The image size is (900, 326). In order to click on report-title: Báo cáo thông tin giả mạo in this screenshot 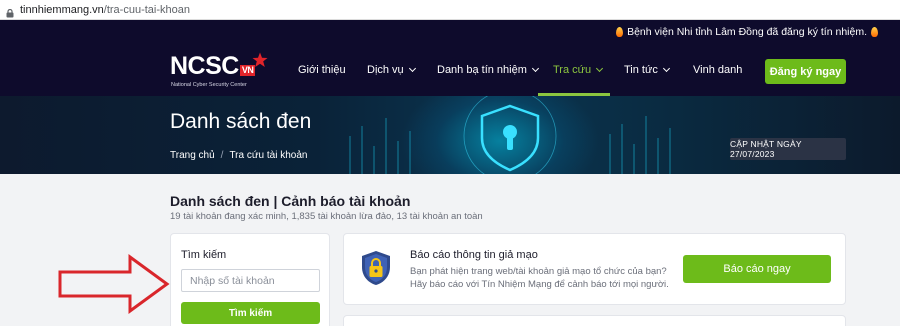, I will do `click(474, 255)`.